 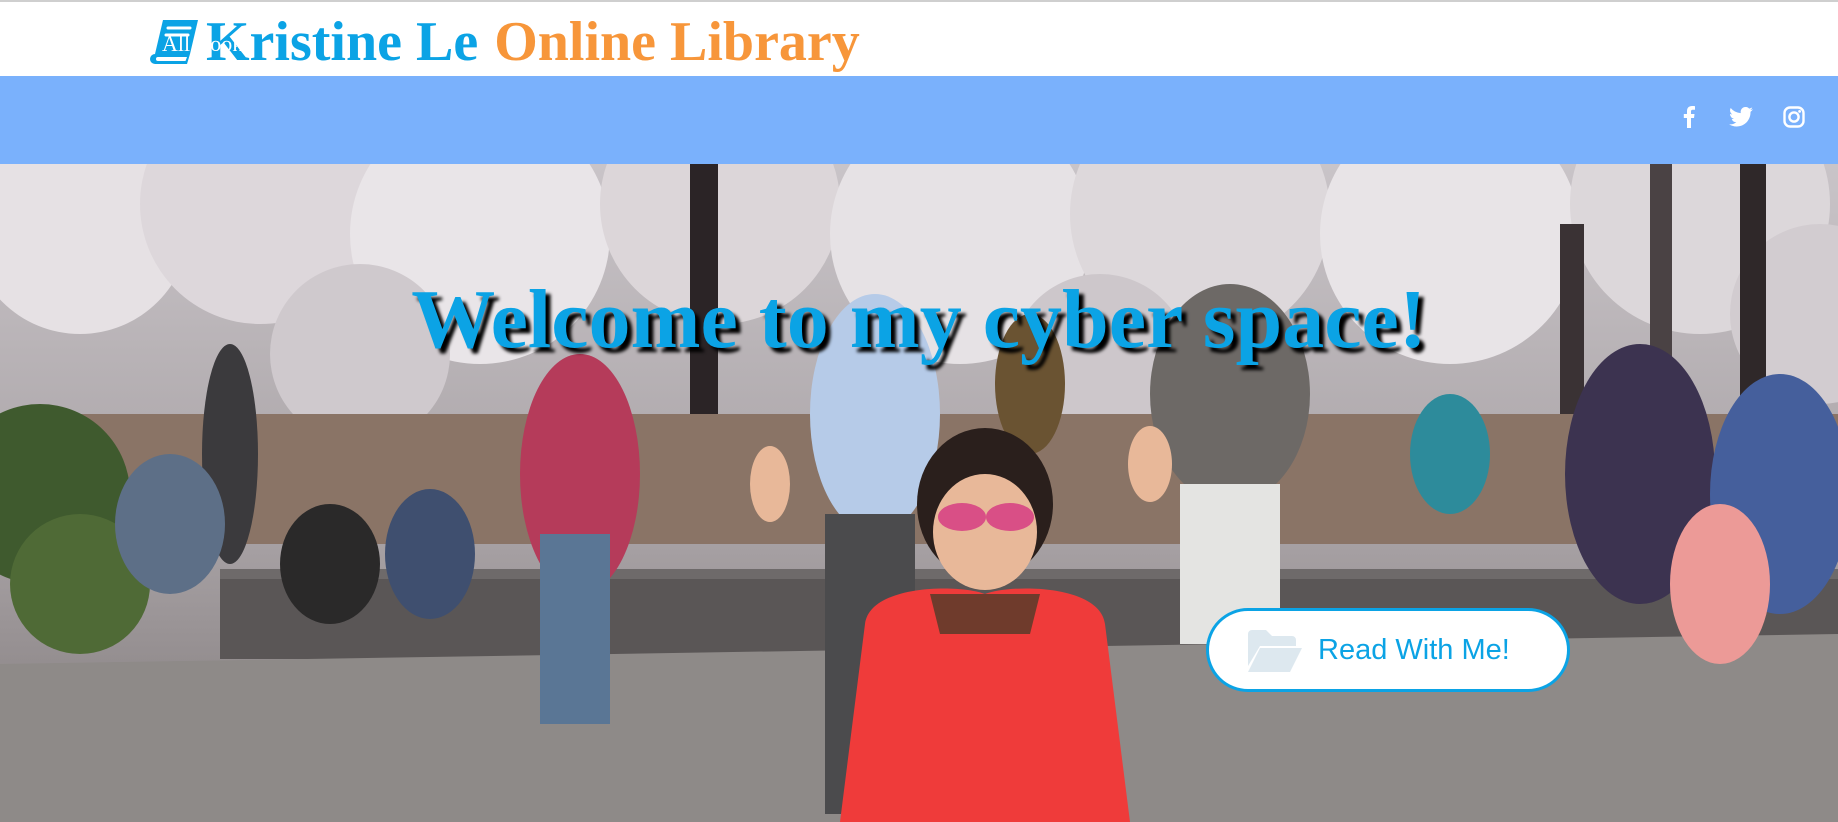 I want to click on folder-open-icon, so click(x=1275, y=651).